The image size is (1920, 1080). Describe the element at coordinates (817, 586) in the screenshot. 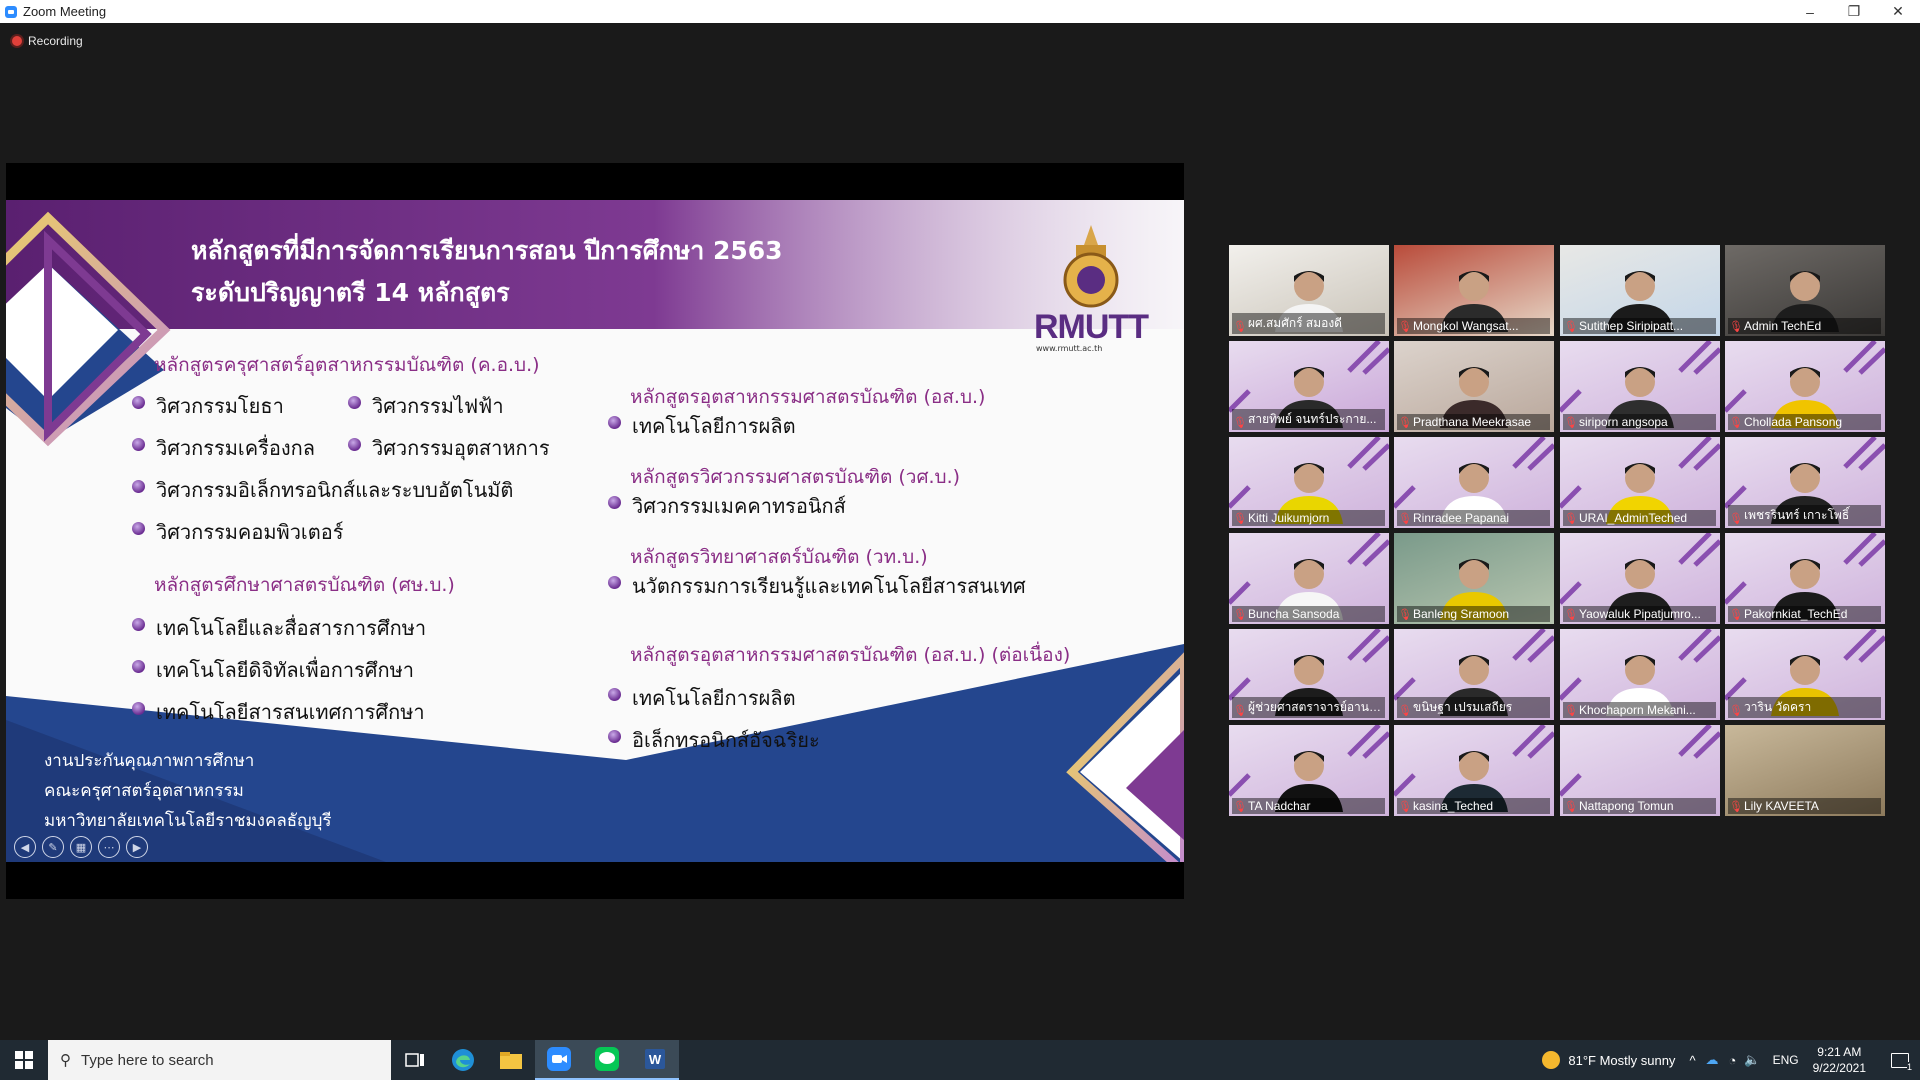

I see `course-item: นวัตกรรมการเรียนรู้และเทคโนโลยีสารสนเทศ` at that location.